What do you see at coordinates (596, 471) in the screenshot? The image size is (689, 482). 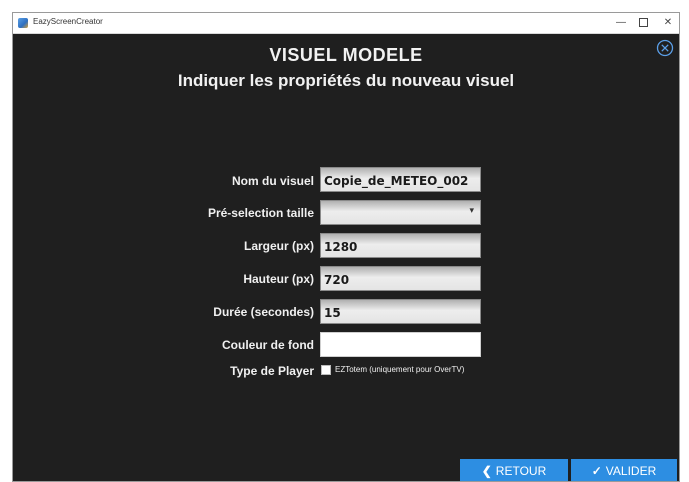 I see `check-icon: ✓` at bounding box center [596, 471].